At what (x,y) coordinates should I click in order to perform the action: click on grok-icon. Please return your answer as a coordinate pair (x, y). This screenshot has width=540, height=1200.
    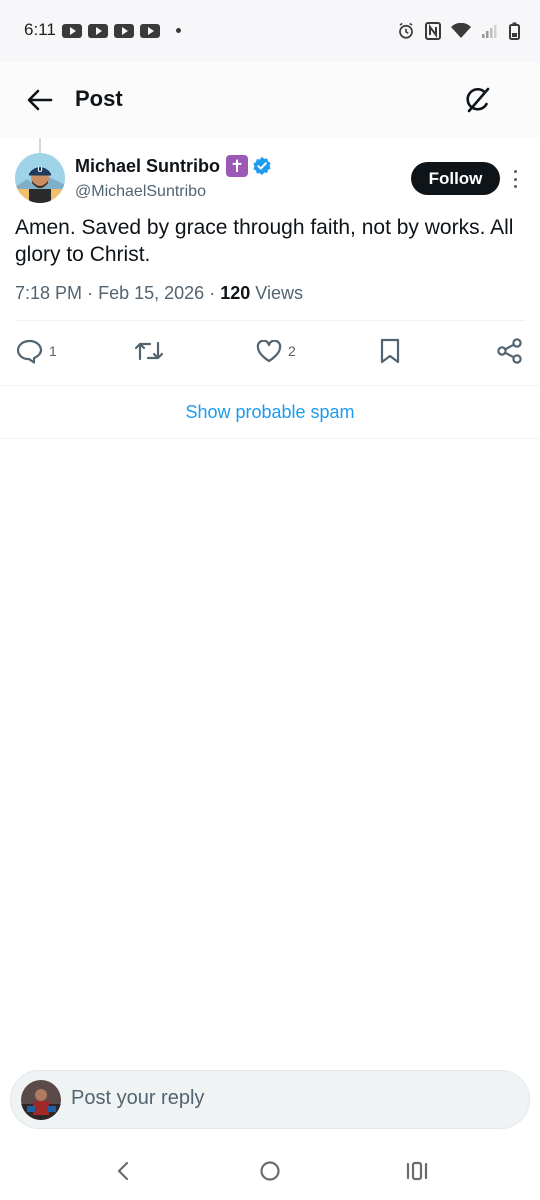
    Looking at the image, I should click on (478, 100).